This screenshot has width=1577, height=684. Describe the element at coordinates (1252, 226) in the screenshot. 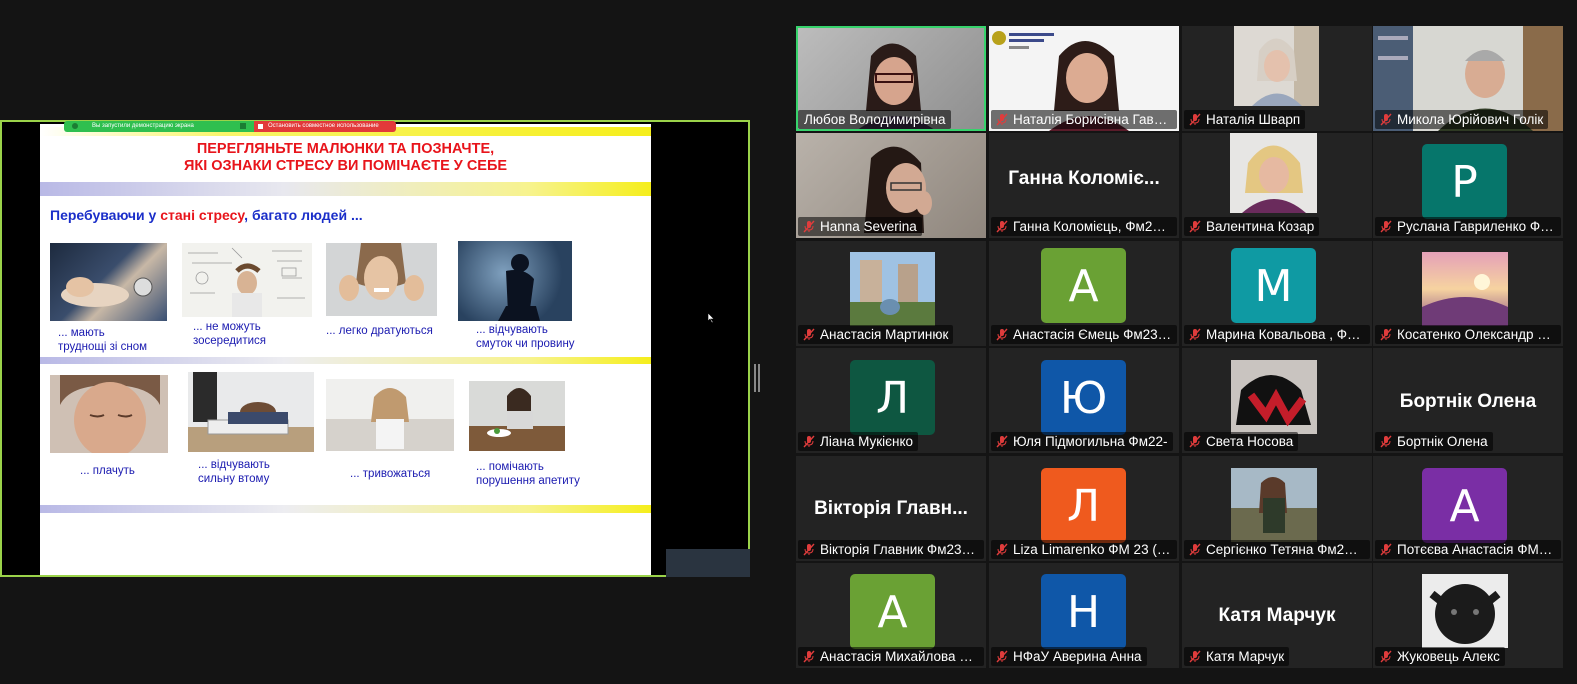

I see `participant-name: Валентина Козар` at that location.